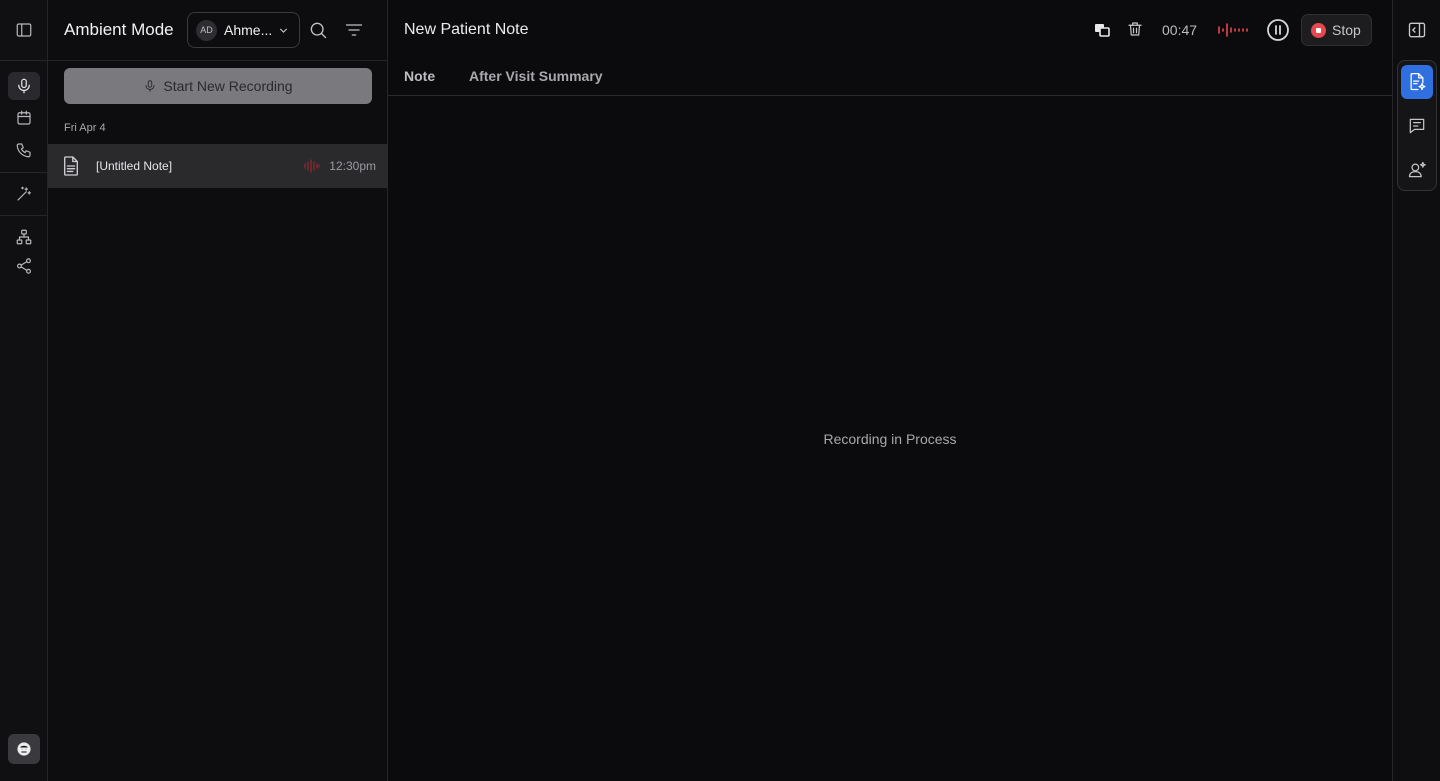 The height and width of the screenshot is (781, 1440). What do you see at coordinates (283, 30) in the screenshot?
I see `chevron-down-icon` at bounding box center [283, 30].